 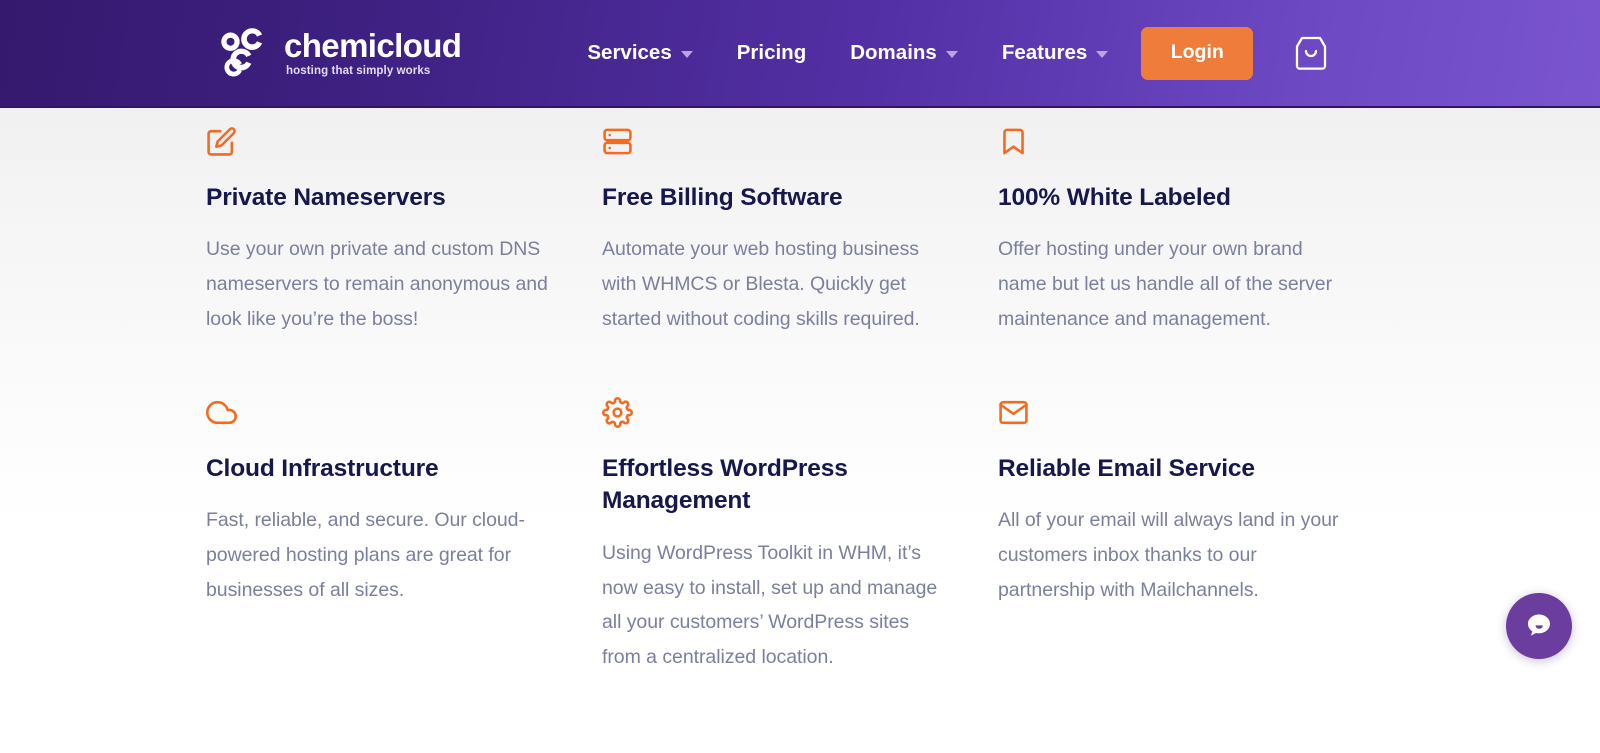 What do you see at coordinates (1114, 197) in the screenshot?
I see `feature-title: 100% White Labeled` at bounding box center [1114, 197].